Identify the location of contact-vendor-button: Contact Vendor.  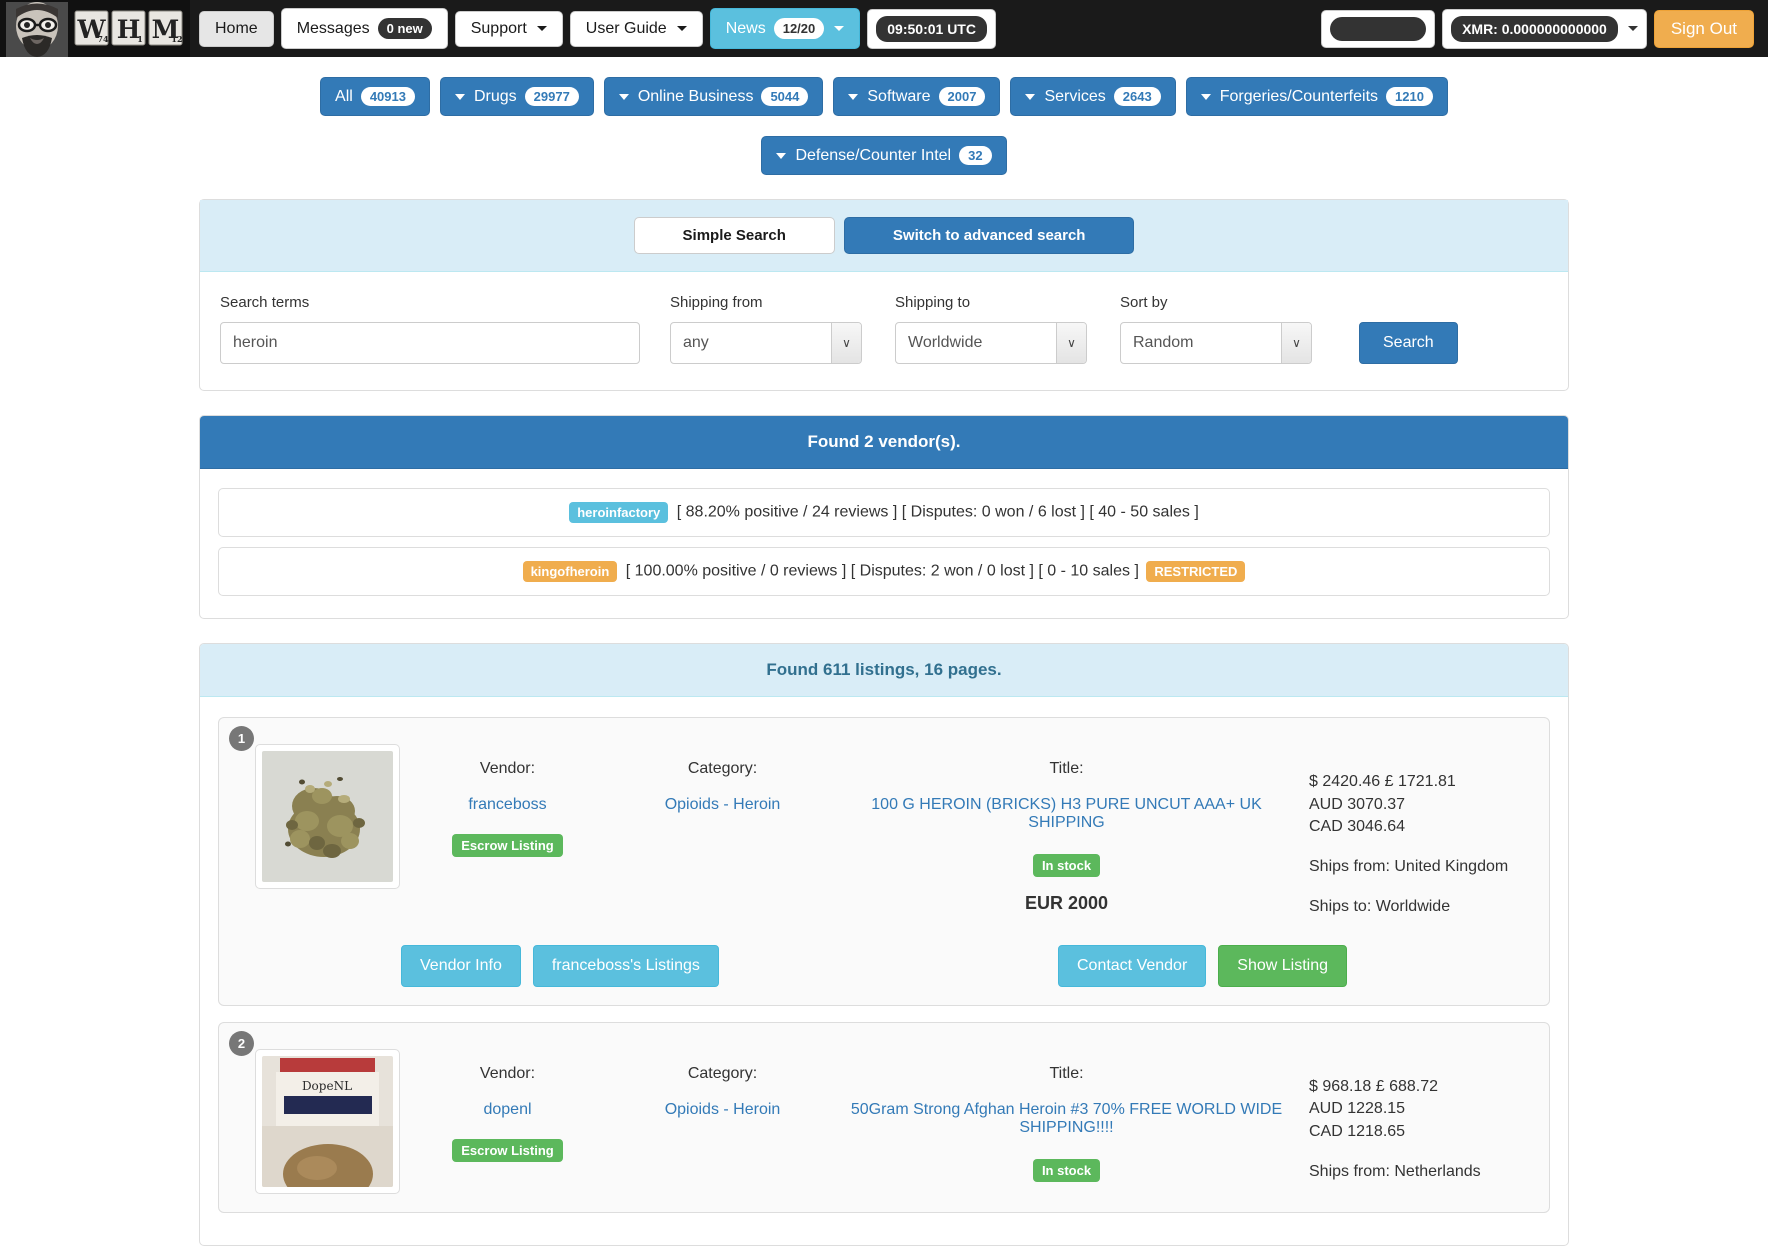
(1132, 965).